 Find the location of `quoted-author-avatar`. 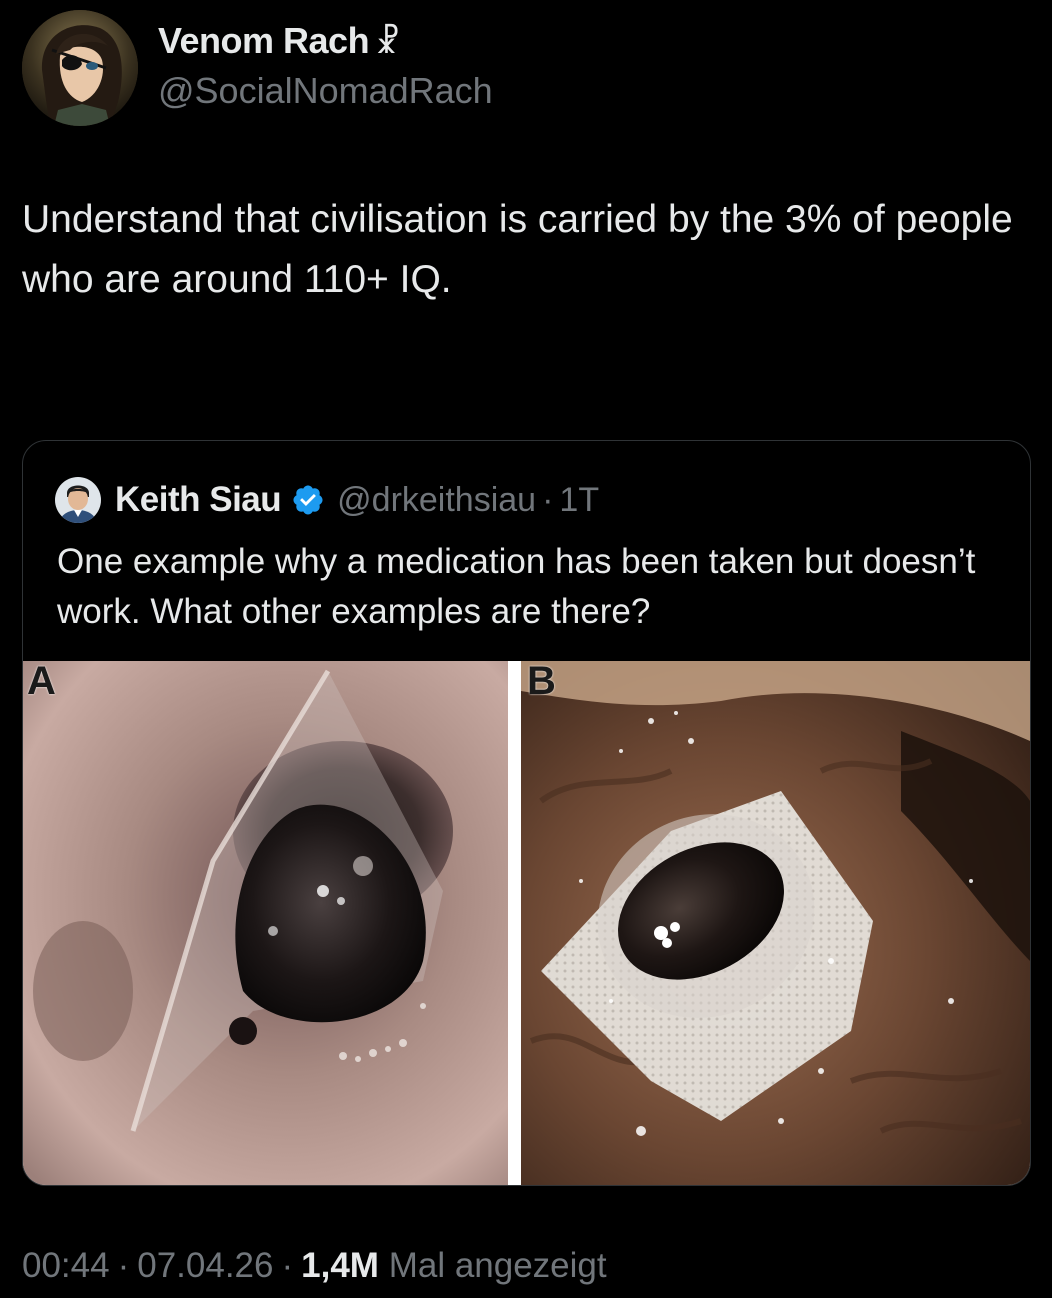

quoted-author-avatar is located at coordinates (78, 500).